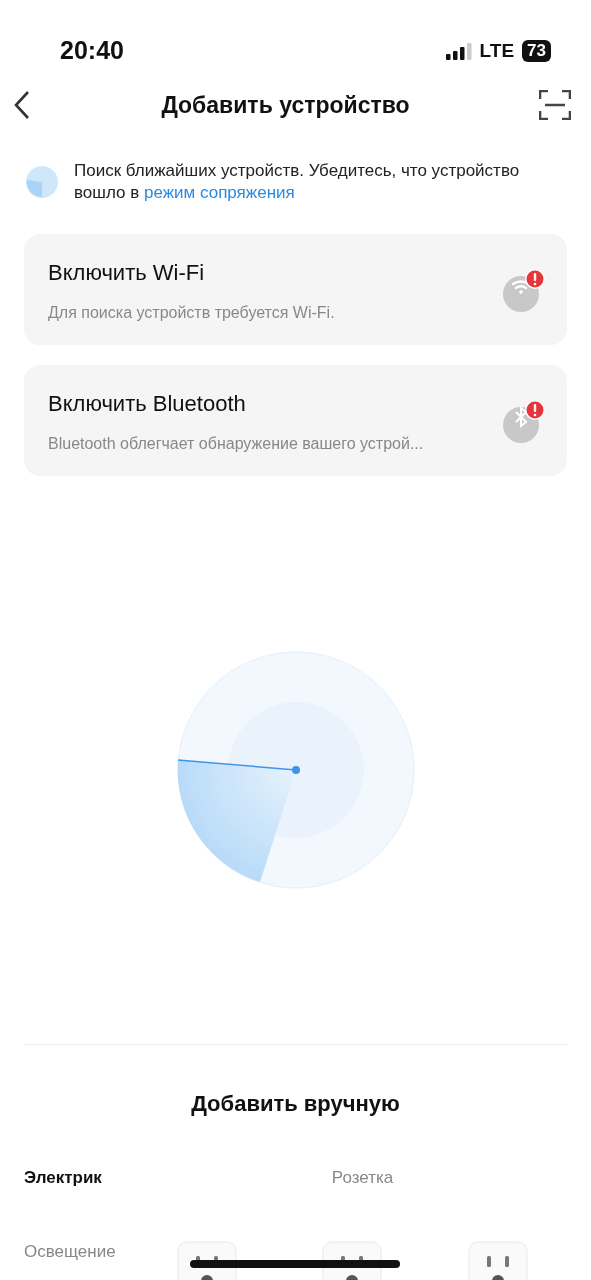 Image resolution: width=591 pixels, height=1280 pixels. I want to click on pairing-mode-link: режим сопряжения, so click(219, 192).